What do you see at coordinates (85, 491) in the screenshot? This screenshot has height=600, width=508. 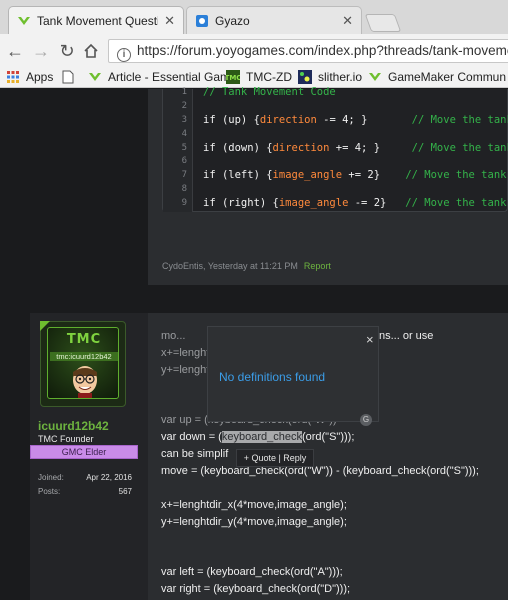 I see `posts-stat: Posts: 567` at bounding box center [85, 491].